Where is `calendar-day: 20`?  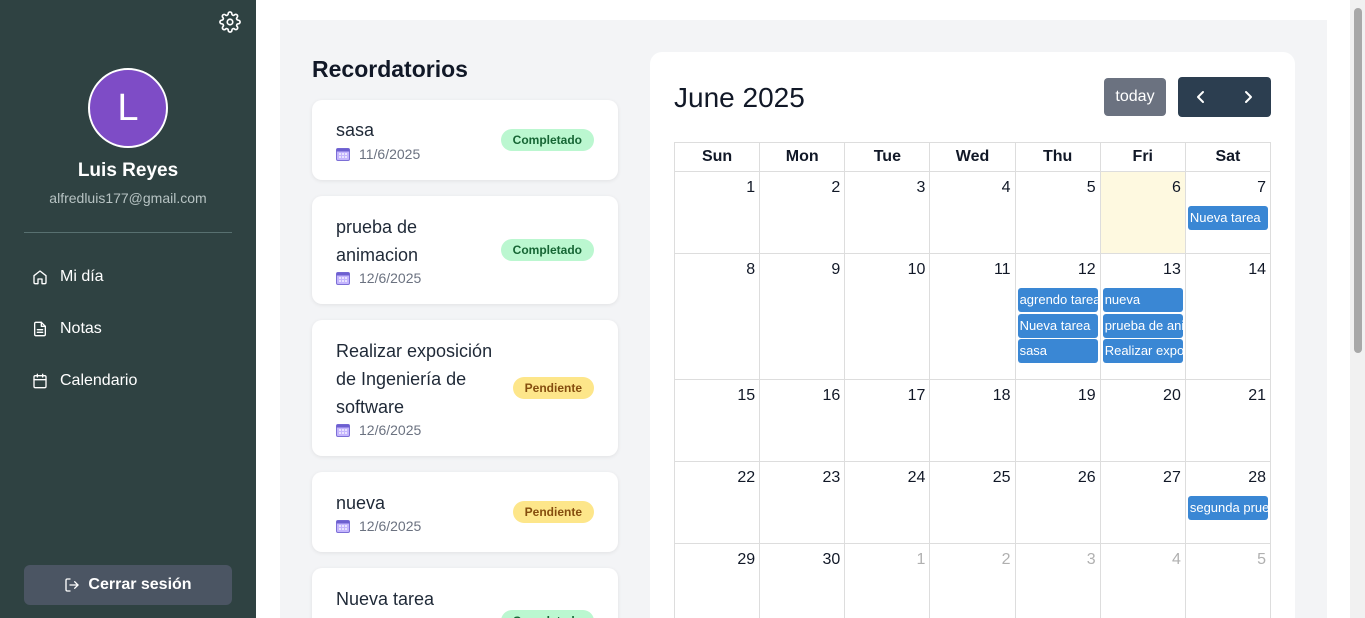
calendar-day: 20 is located at coordinates (1143, 421).